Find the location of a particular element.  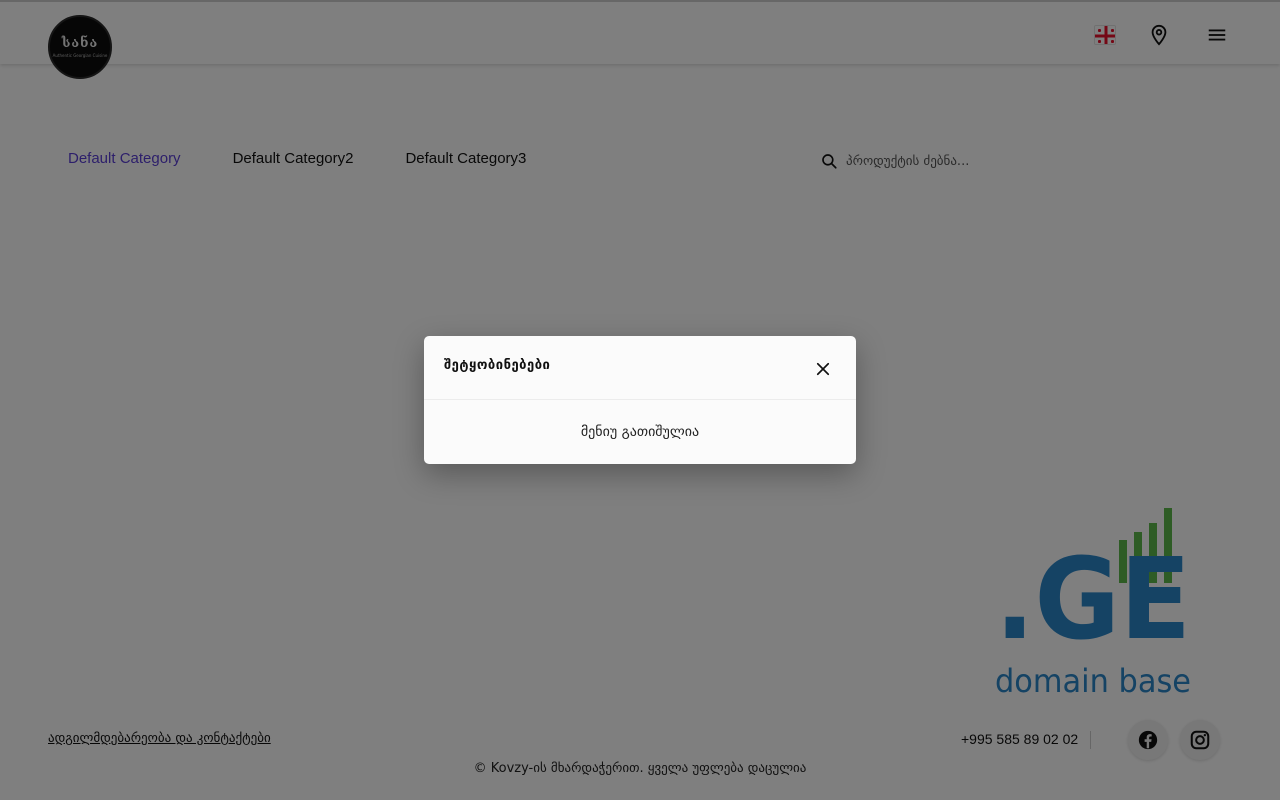

notifications-modal: შეტყობინებები მენიუ გათიშულია is located at coordinates (640, 400).